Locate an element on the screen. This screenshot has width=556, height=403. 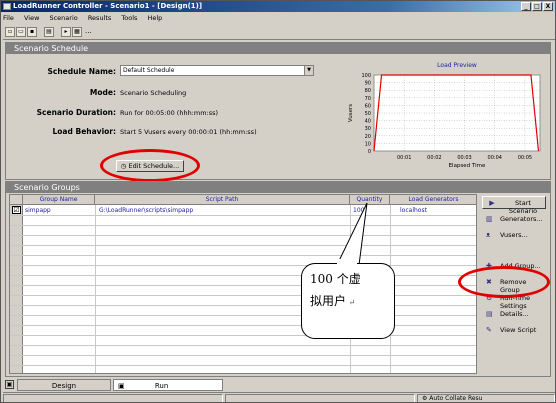
monitor-icon: ▦ is located at coordinates (77, 32).